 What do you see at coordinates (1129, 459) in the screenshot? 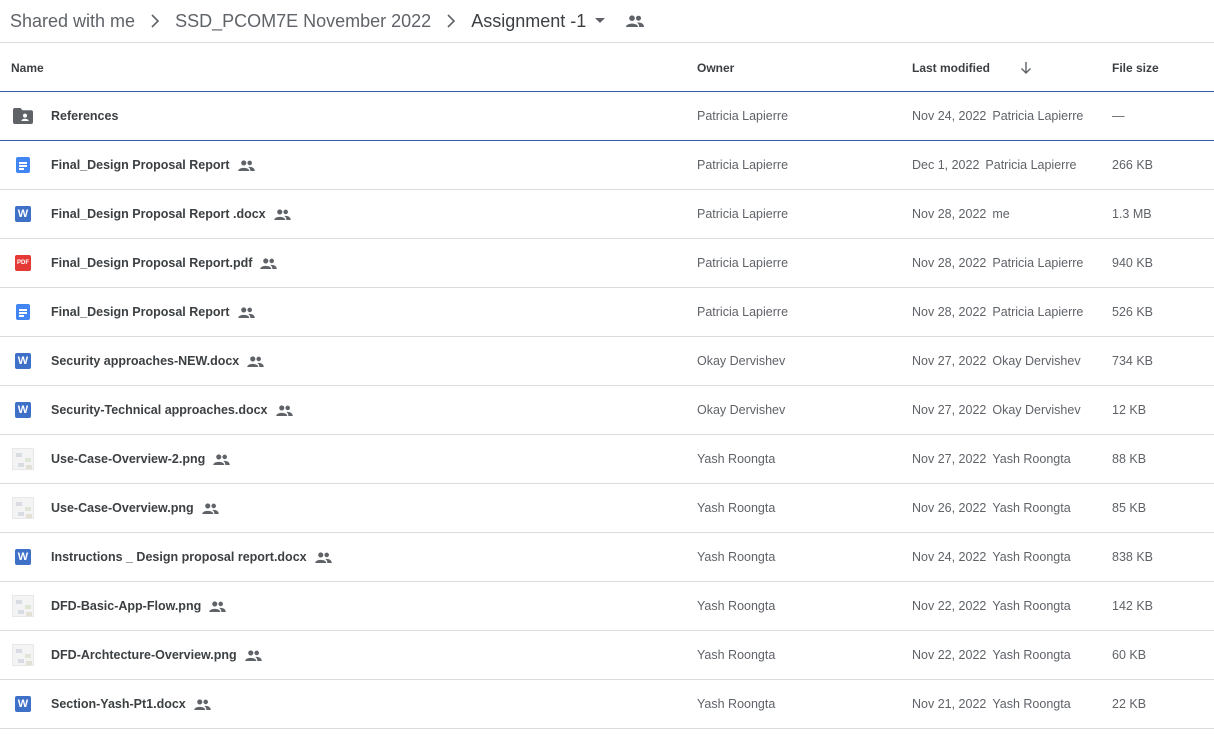
I see `file-size: 88 KB` at bounding box center [1129, 459].